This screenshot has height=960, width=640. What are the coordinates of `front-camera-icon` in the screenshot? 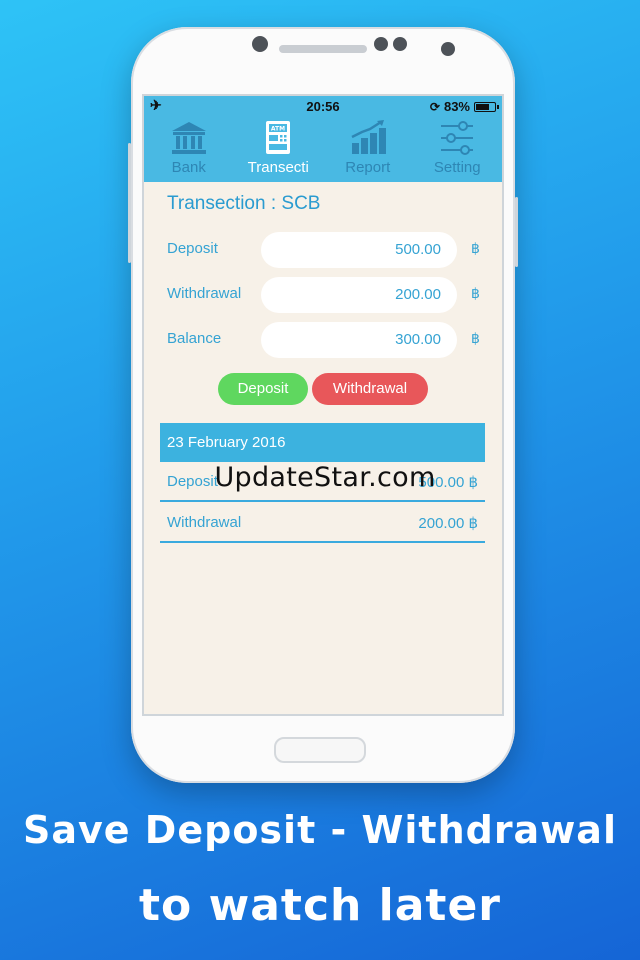 It's located at (260, 44).